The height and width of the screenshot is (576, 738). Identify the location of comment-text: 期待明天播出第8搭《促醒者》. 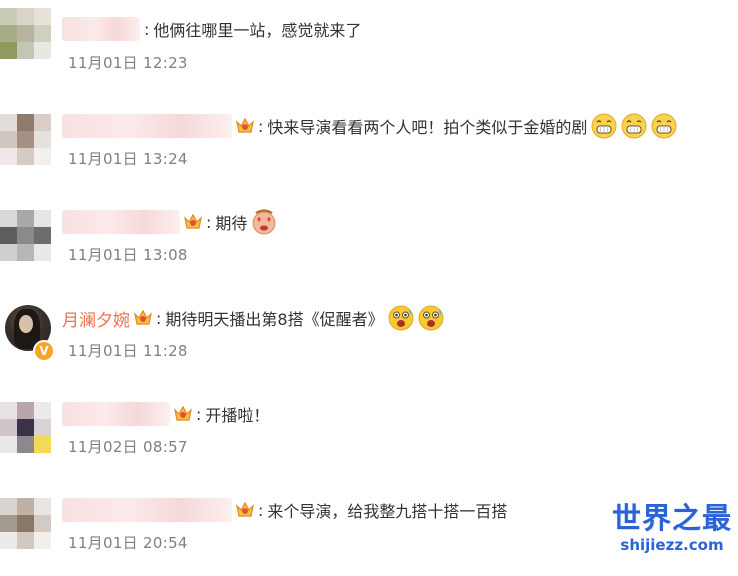
(274, 319).